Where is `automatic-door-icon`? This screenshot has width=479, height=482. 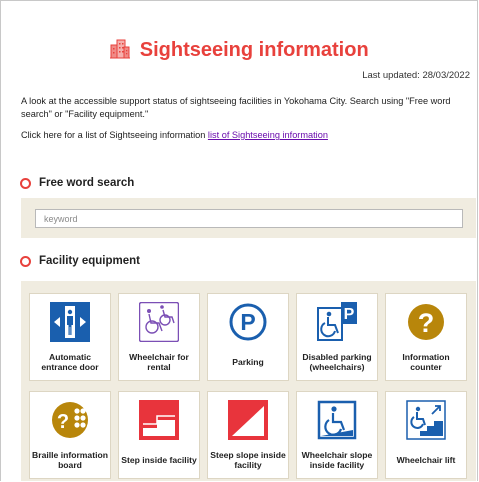 automatic-door-icon is located at coordinates (70, 322).